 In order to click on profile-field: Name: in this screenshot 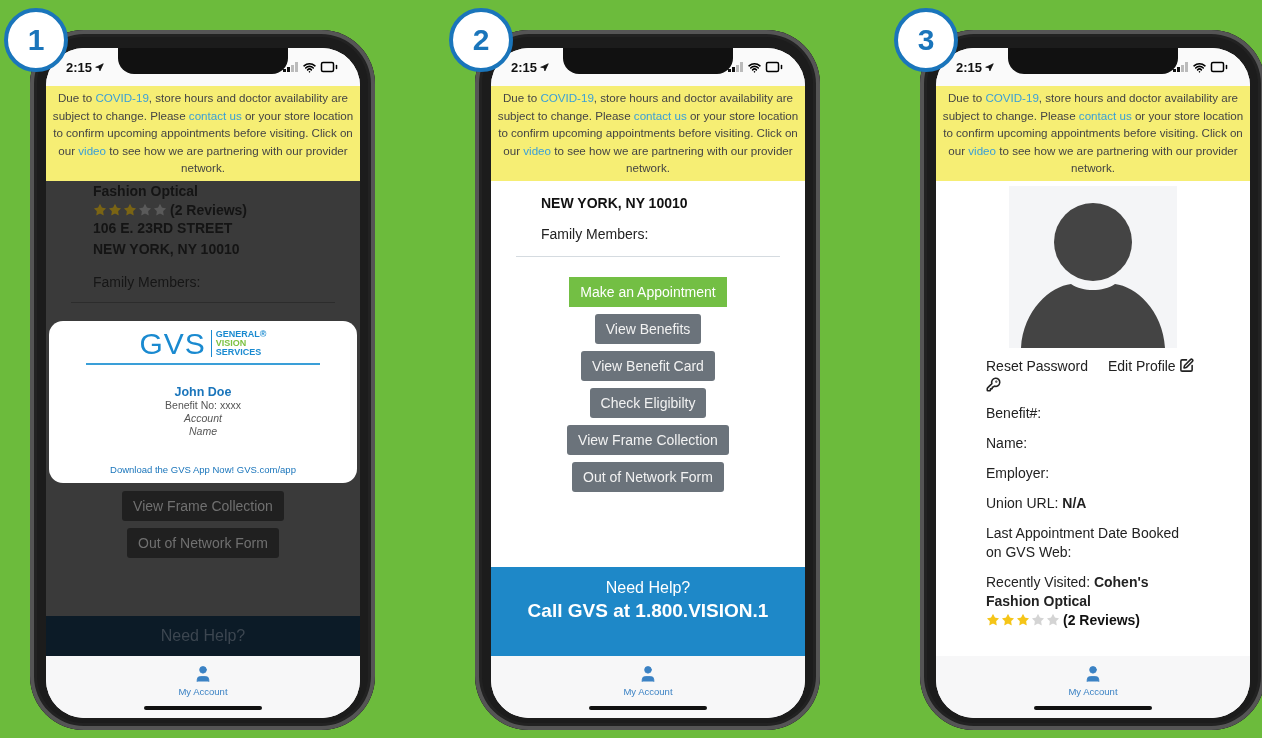, I will do `click(1088, 443)`.